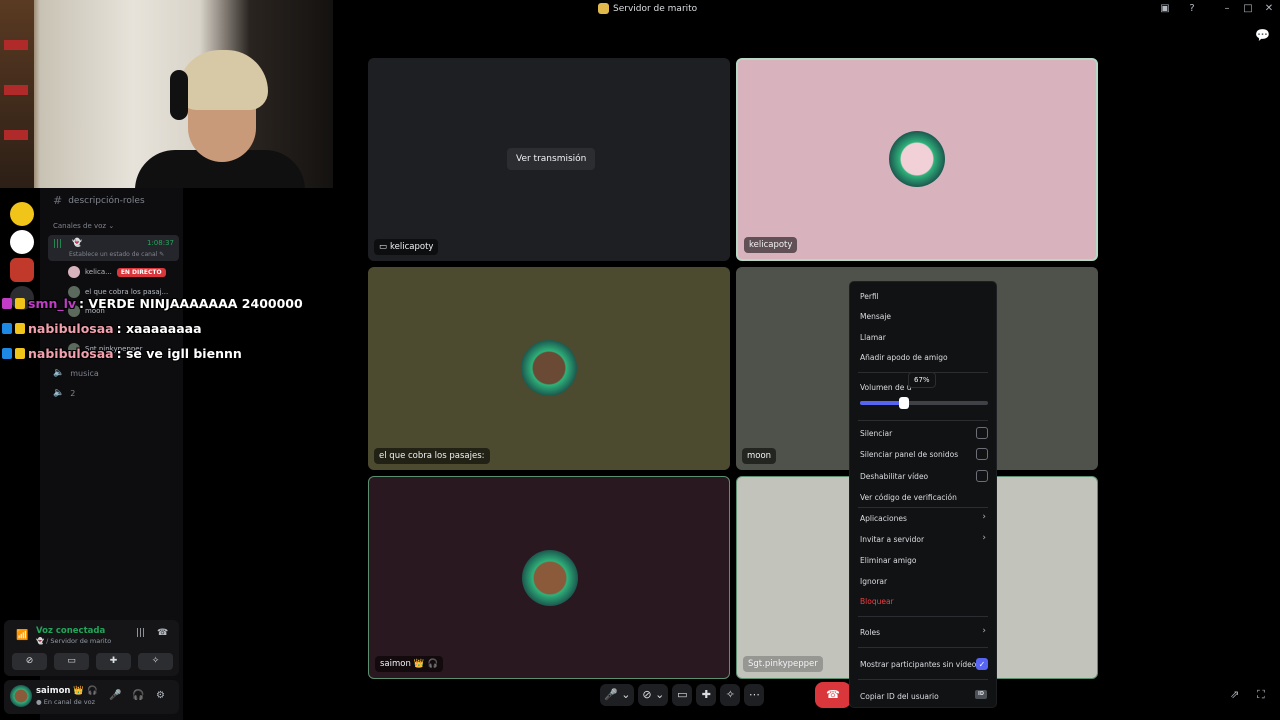 The width and height of the screenshot is (1280, 720). Describe the element at coordinates (647, 8) in the screenshot. I see `window-title: Servidor de marito` at that location.